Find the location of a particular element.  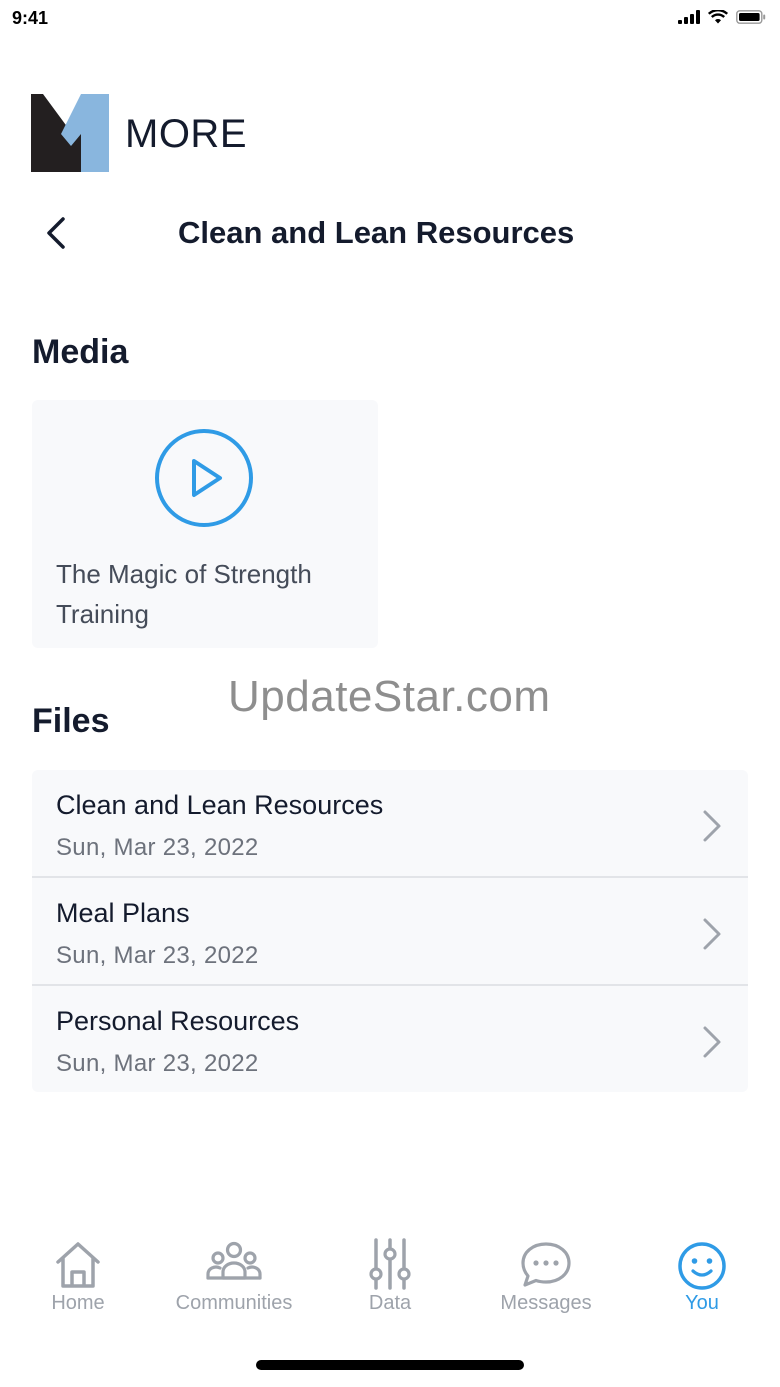

tab-bar: Home Communities Data Messages You is located at coordinates (390, 1278).